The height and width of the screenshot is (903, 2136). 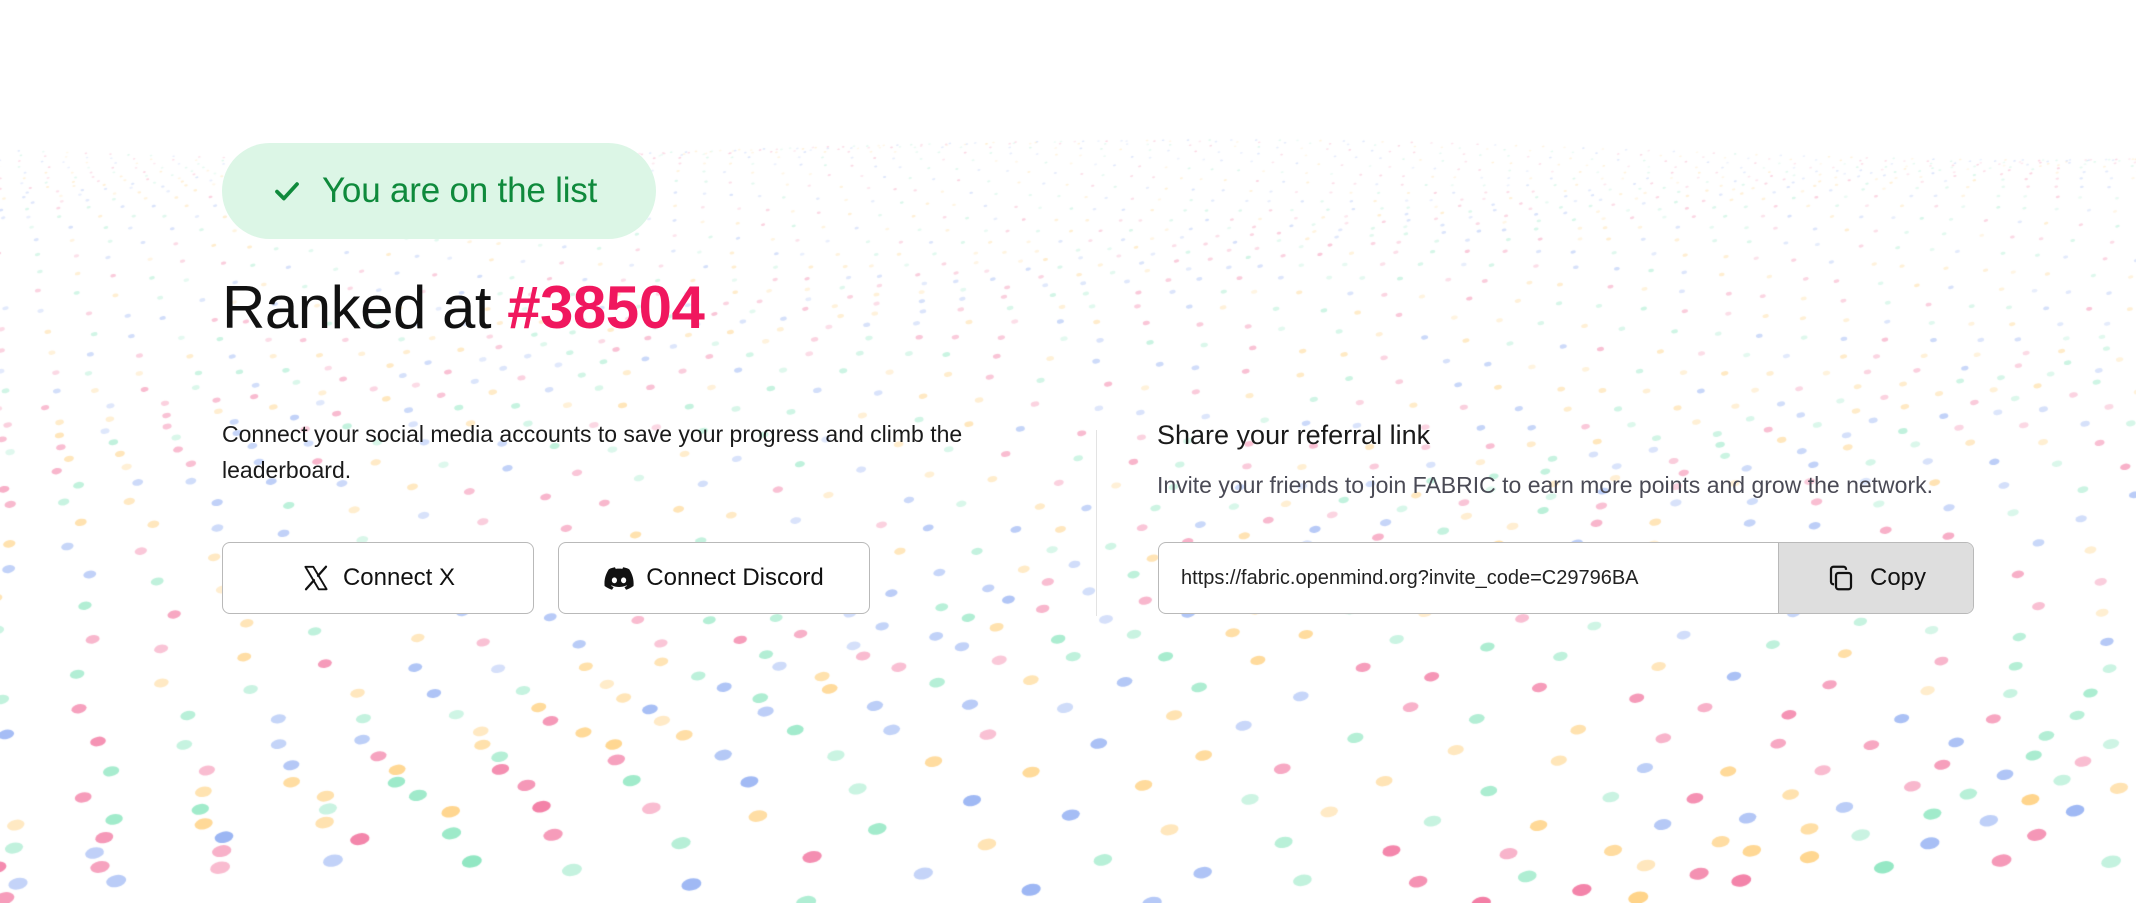 I want to click on x-logo-icon, so click(x=316, y=578).